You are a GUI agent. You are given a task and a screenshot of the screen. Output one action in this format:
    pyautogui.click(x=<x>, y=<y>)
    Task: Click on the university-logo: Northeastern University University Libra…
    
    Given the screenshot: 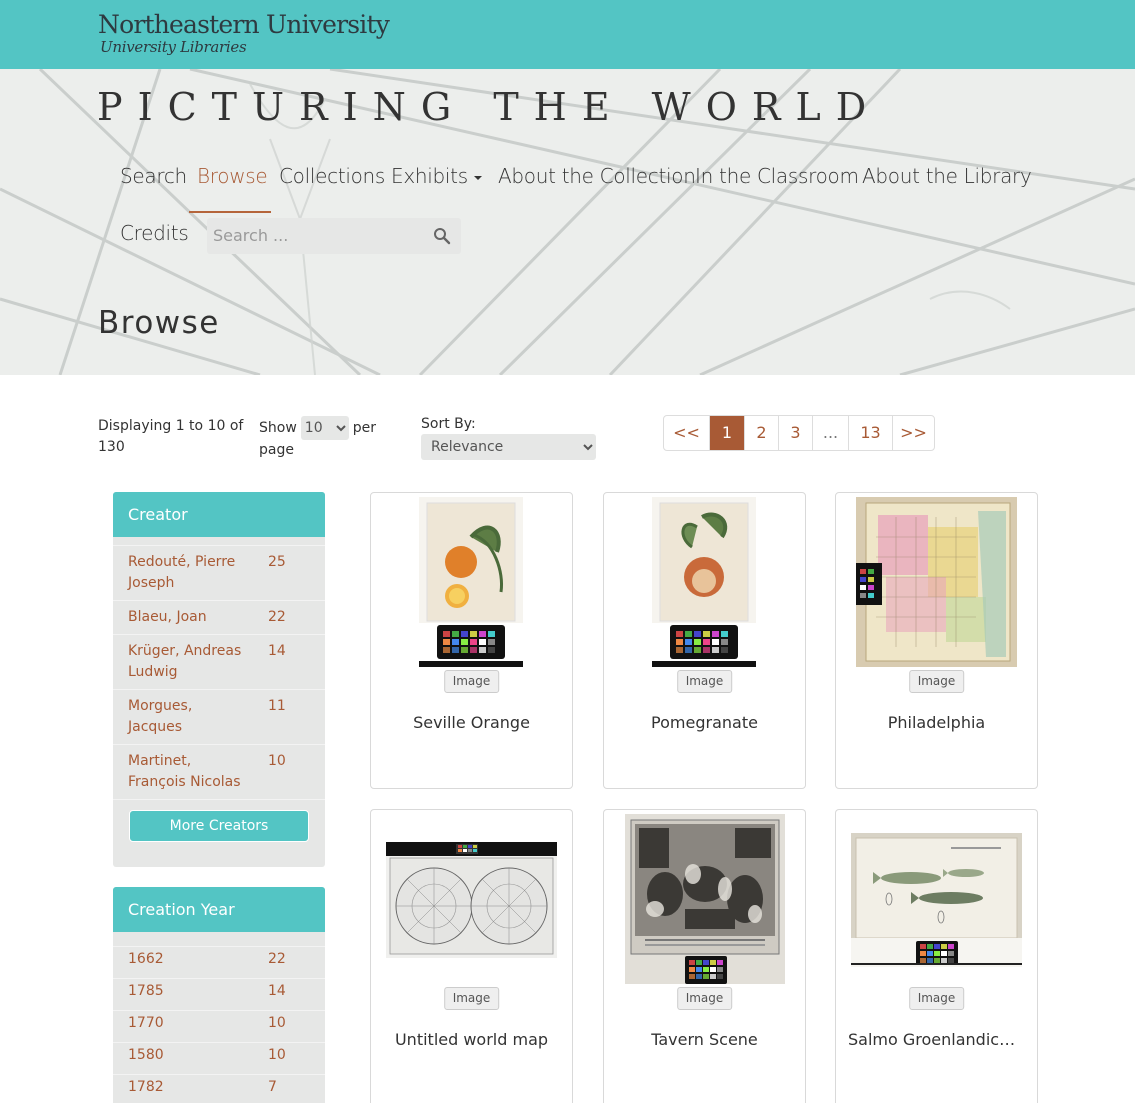 What is the action you would take?
    pyautogui.click(x=244, y=33)
    